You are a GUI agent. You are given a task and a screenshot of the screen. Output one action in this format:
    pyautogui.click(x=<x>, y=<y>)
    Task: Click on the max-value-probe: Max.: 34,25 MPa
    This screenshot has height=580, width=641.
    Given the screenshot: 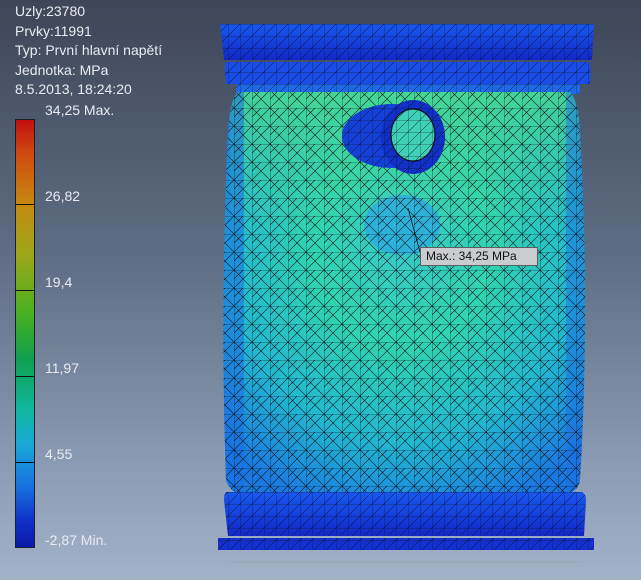 What is the action you would take?
    pyautogui.click(x=479, y=256)
    